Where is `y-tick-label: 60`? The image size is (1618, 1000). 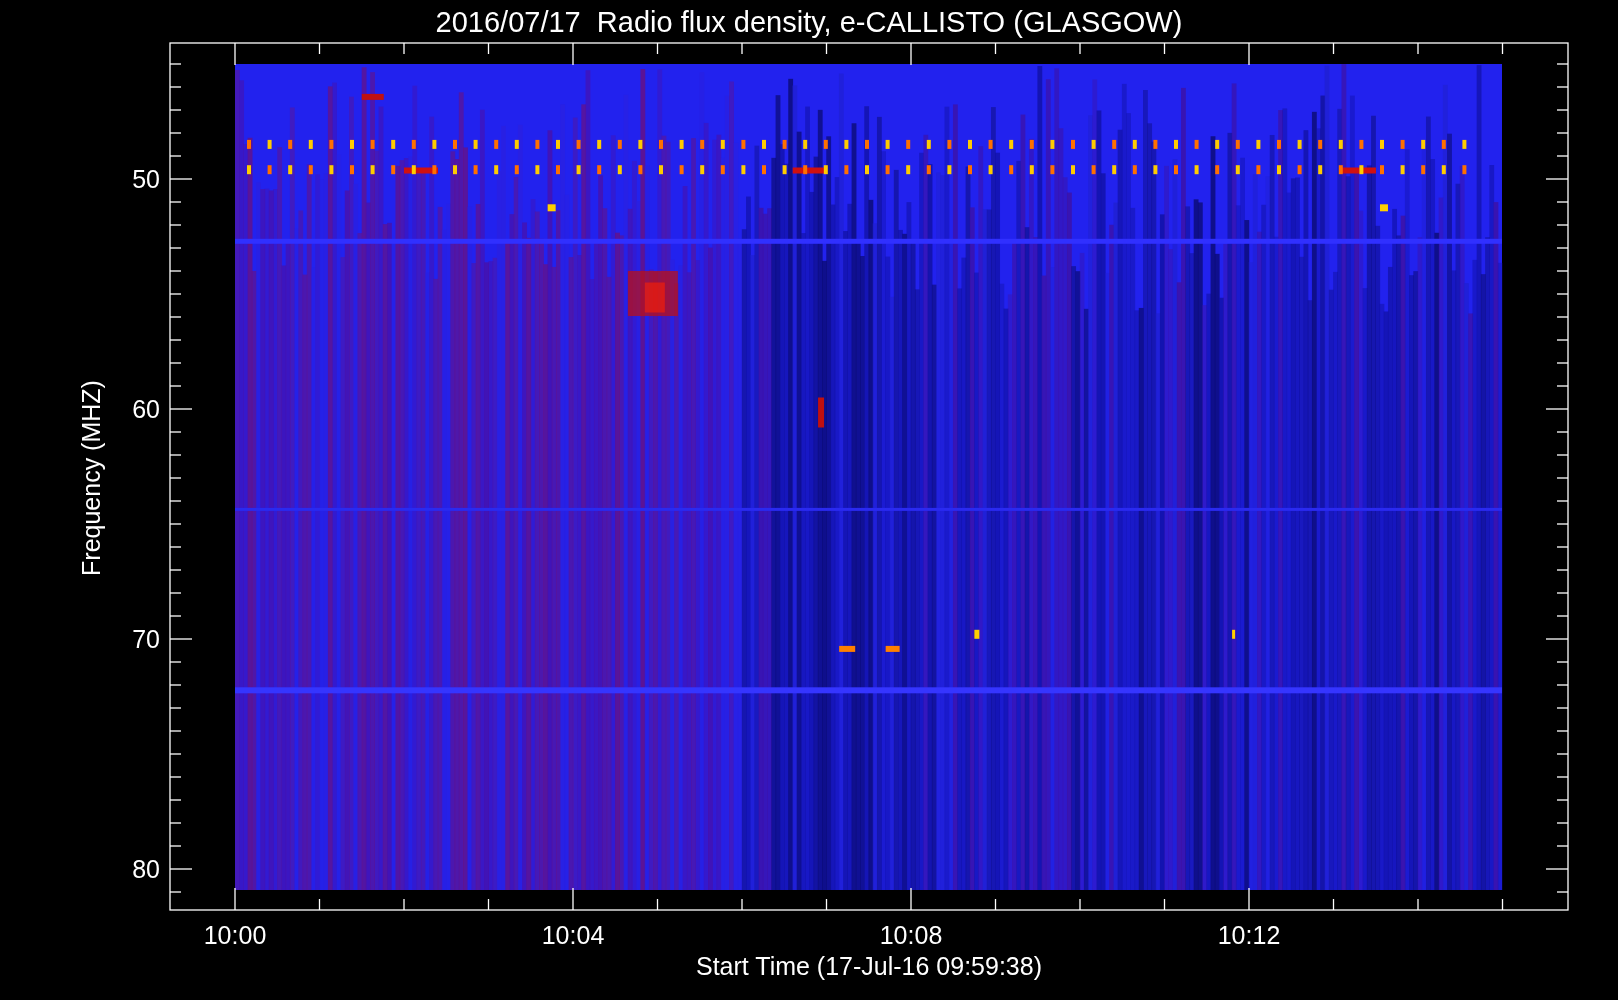
y-tick-label: 60 is located at coordinates (146, 409).